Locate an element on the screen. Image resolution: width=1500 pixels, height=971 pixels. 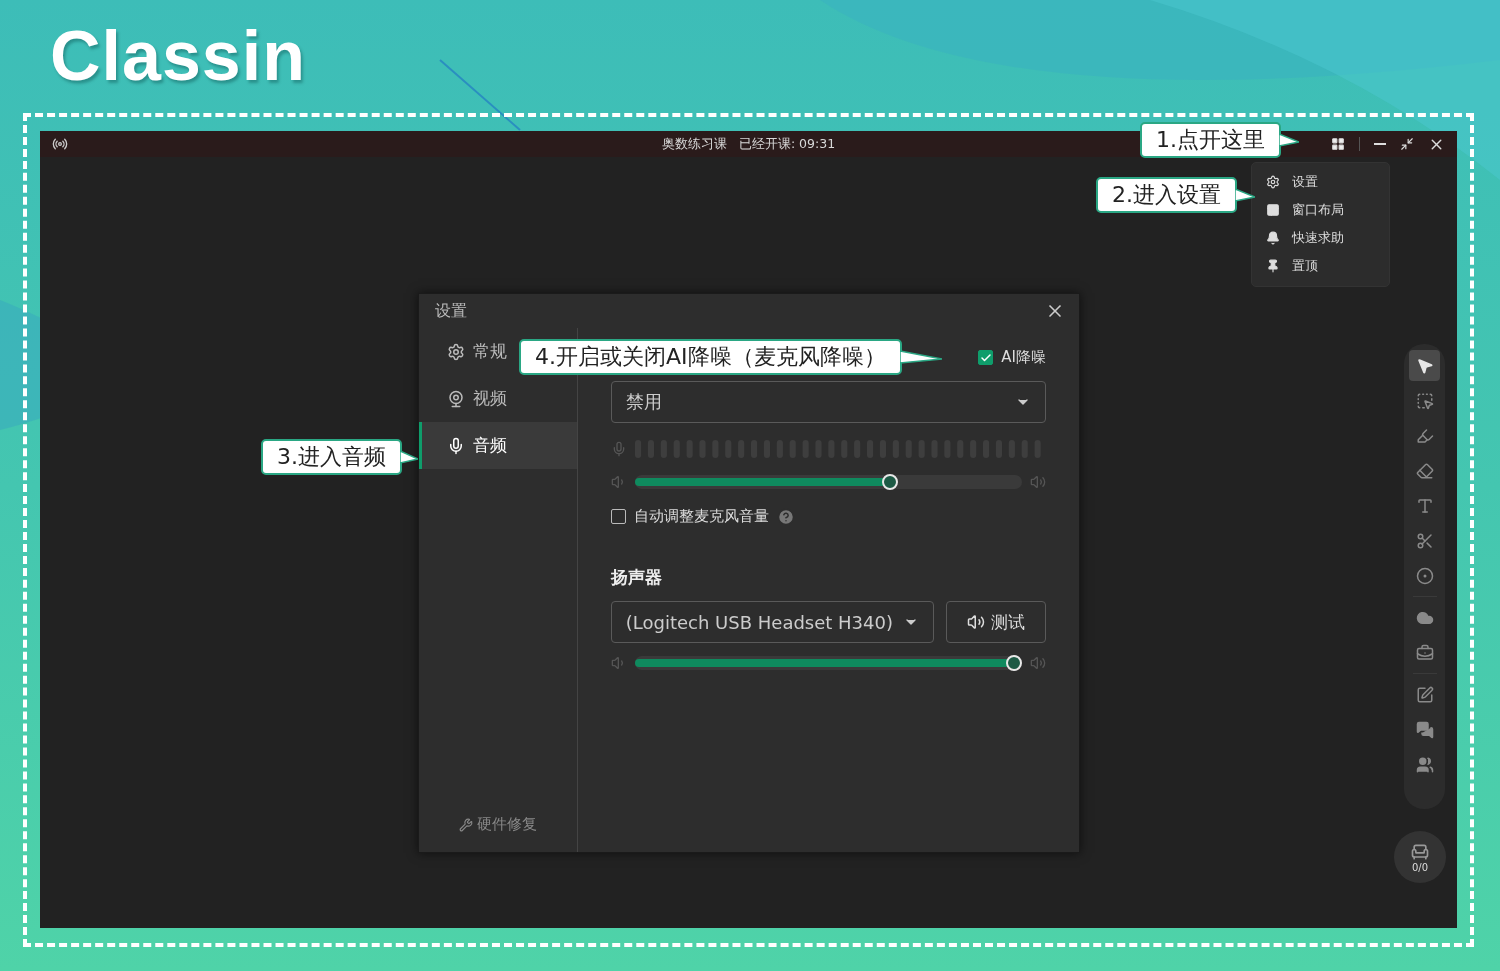
seat-button: 0/0 is located at coordinates (1420, 857).